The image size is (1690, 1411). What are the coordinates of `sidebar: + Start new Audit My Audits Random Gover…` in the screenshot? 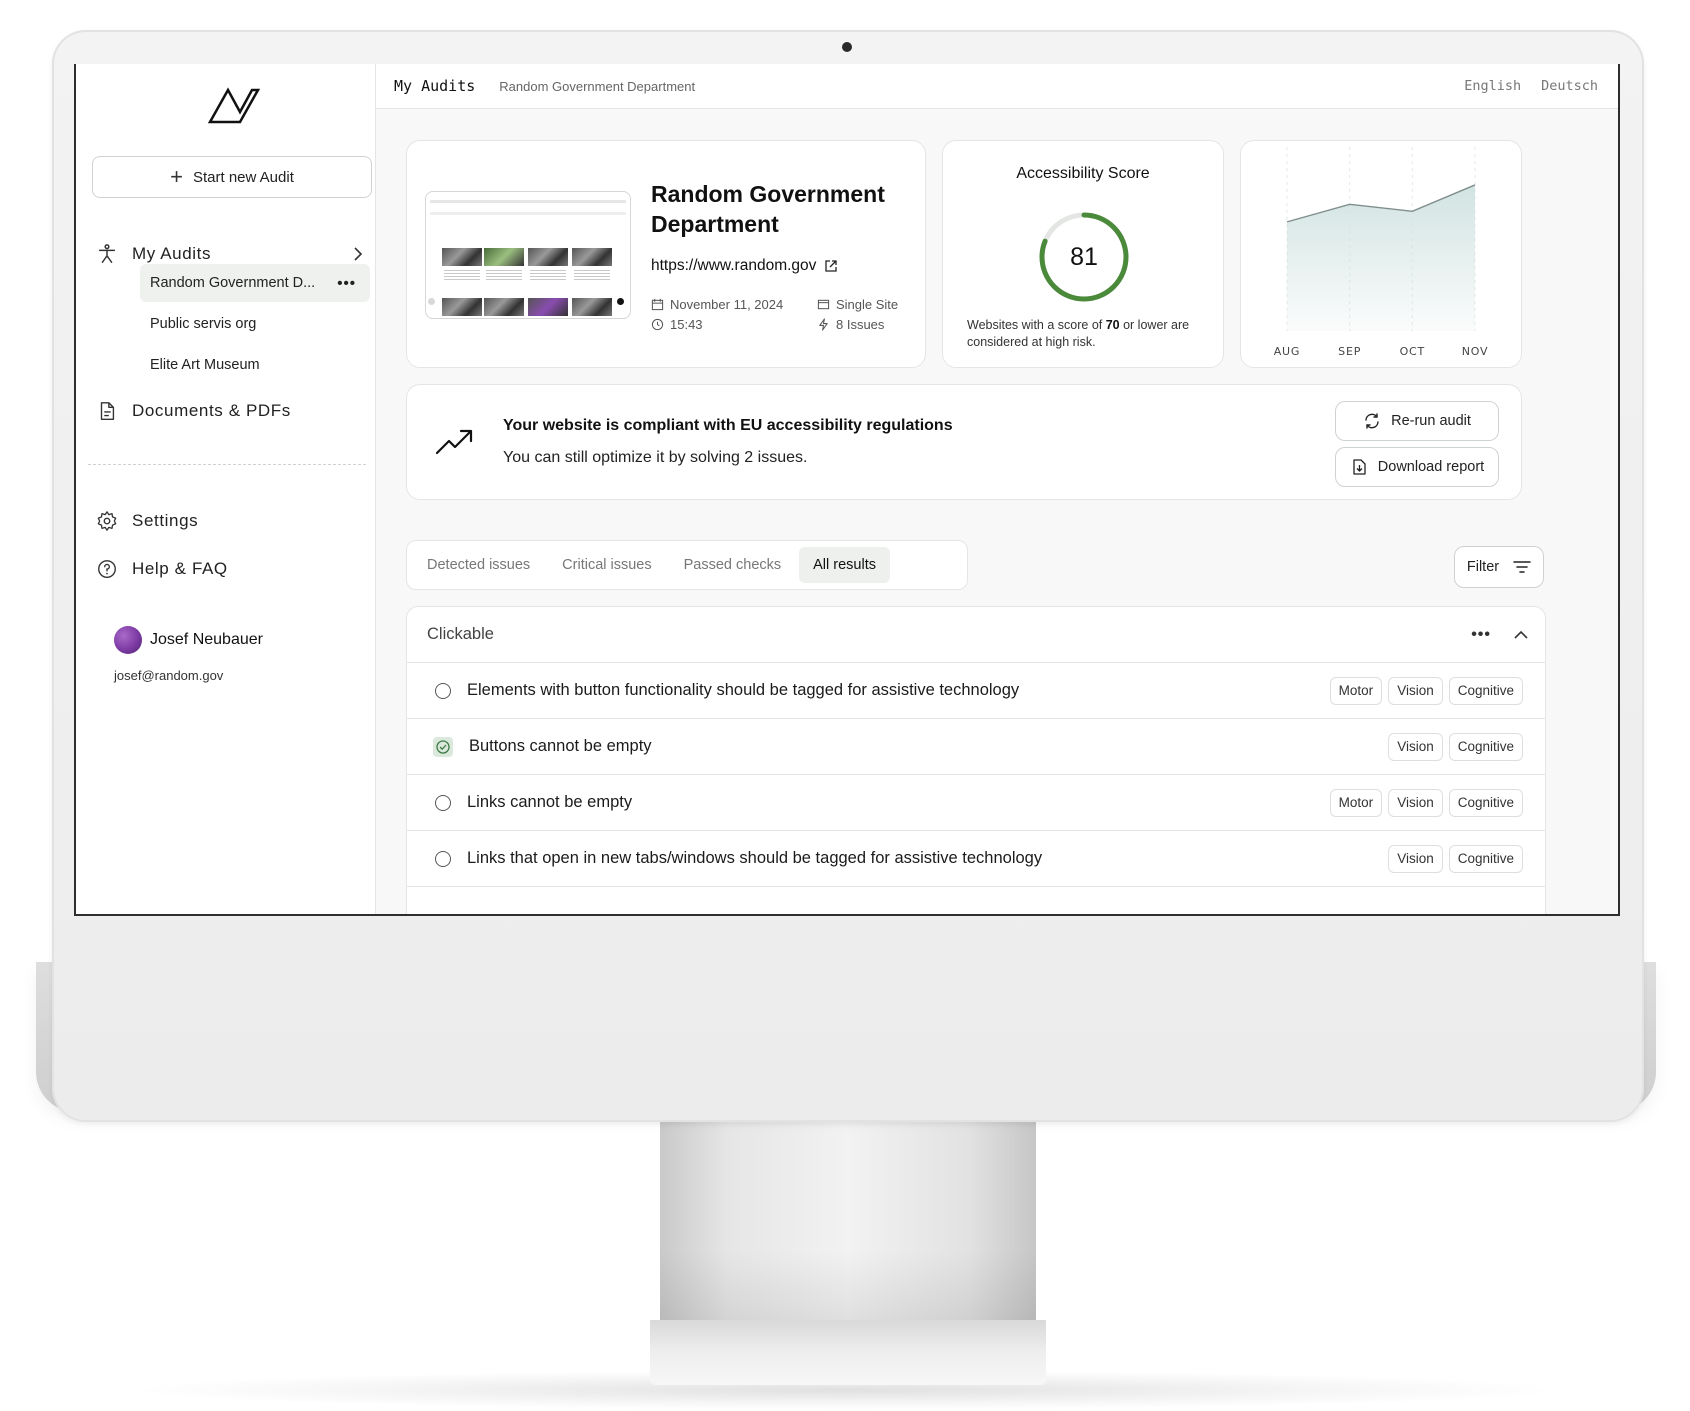 It's located at (226, 489).